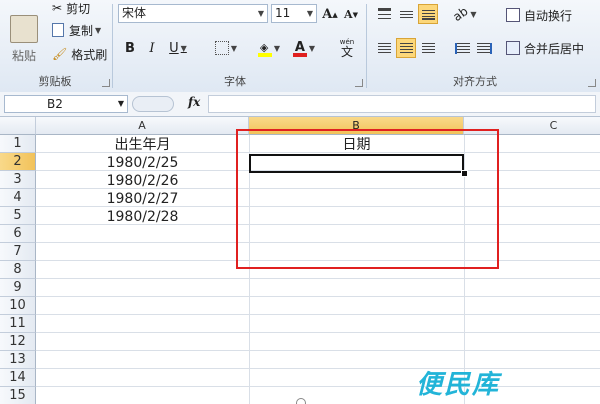  Describe the element at coordinates (23, 56) in the screenshot. I see `paste-label: 粘贴` at that location.